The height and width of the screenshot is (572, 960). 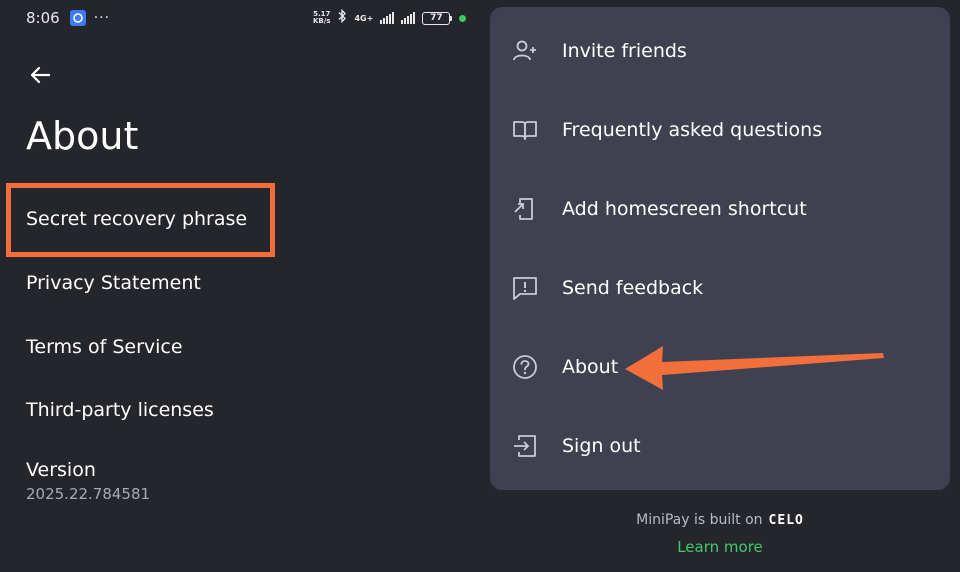 I want to click on status-time: 8:06, so click(x=43, y=18).